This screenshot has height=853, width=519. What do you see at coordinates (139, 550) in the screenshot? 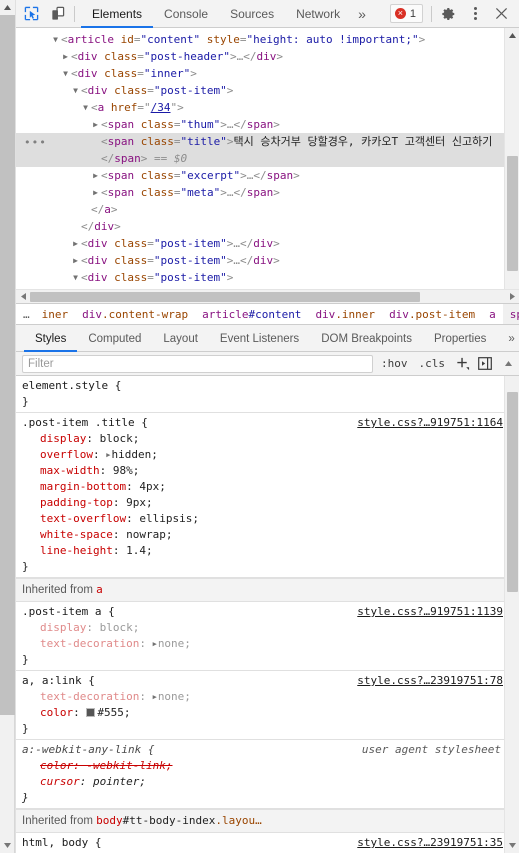
I see `css-property-value: 1.4;` at bounding box center [139, 550].